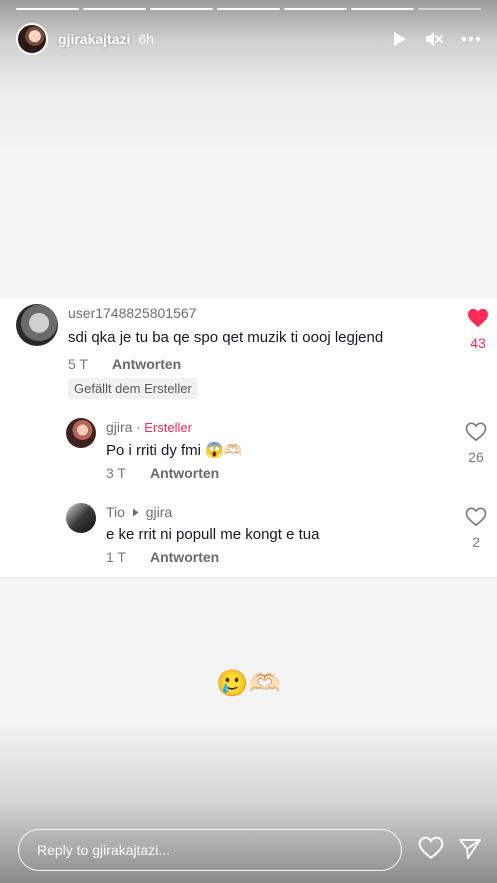 This screenshot has width=497, height=883. What do you see at coordinates (119, 427) in the screenshot?
I see `reply-username: gjira` at bounding box center [119, 427].